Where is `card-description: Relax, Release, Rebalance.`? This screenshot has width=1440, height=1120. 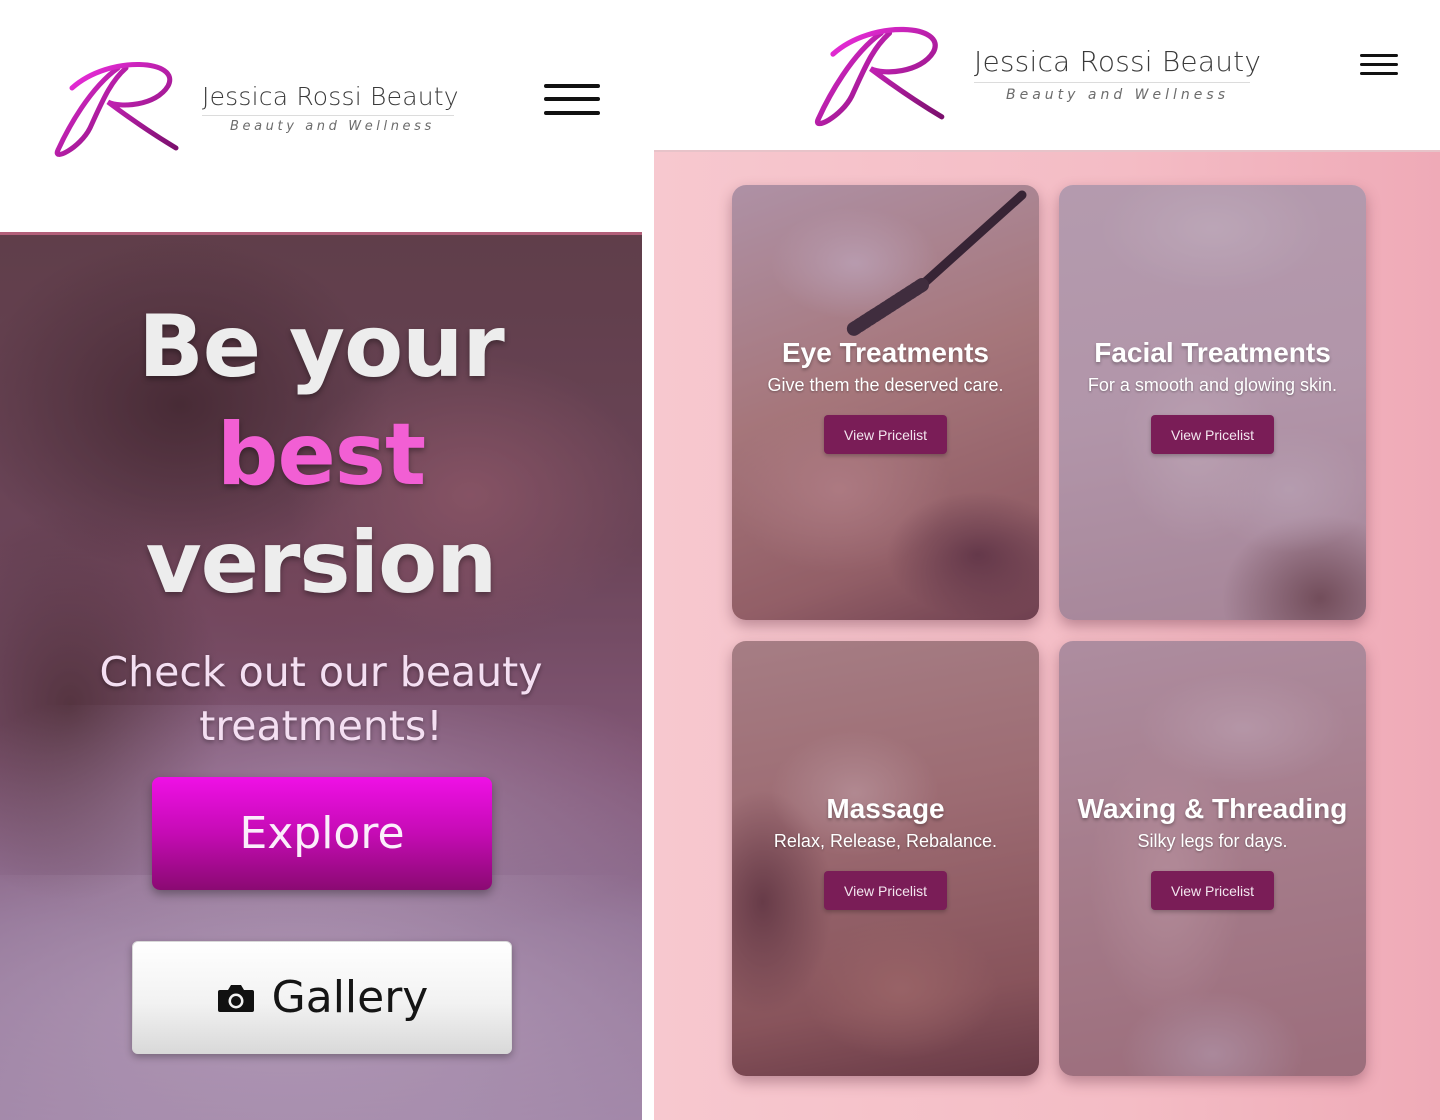 card-description: Relax, Release, Rebalance. is located at coordinates (885, 841).